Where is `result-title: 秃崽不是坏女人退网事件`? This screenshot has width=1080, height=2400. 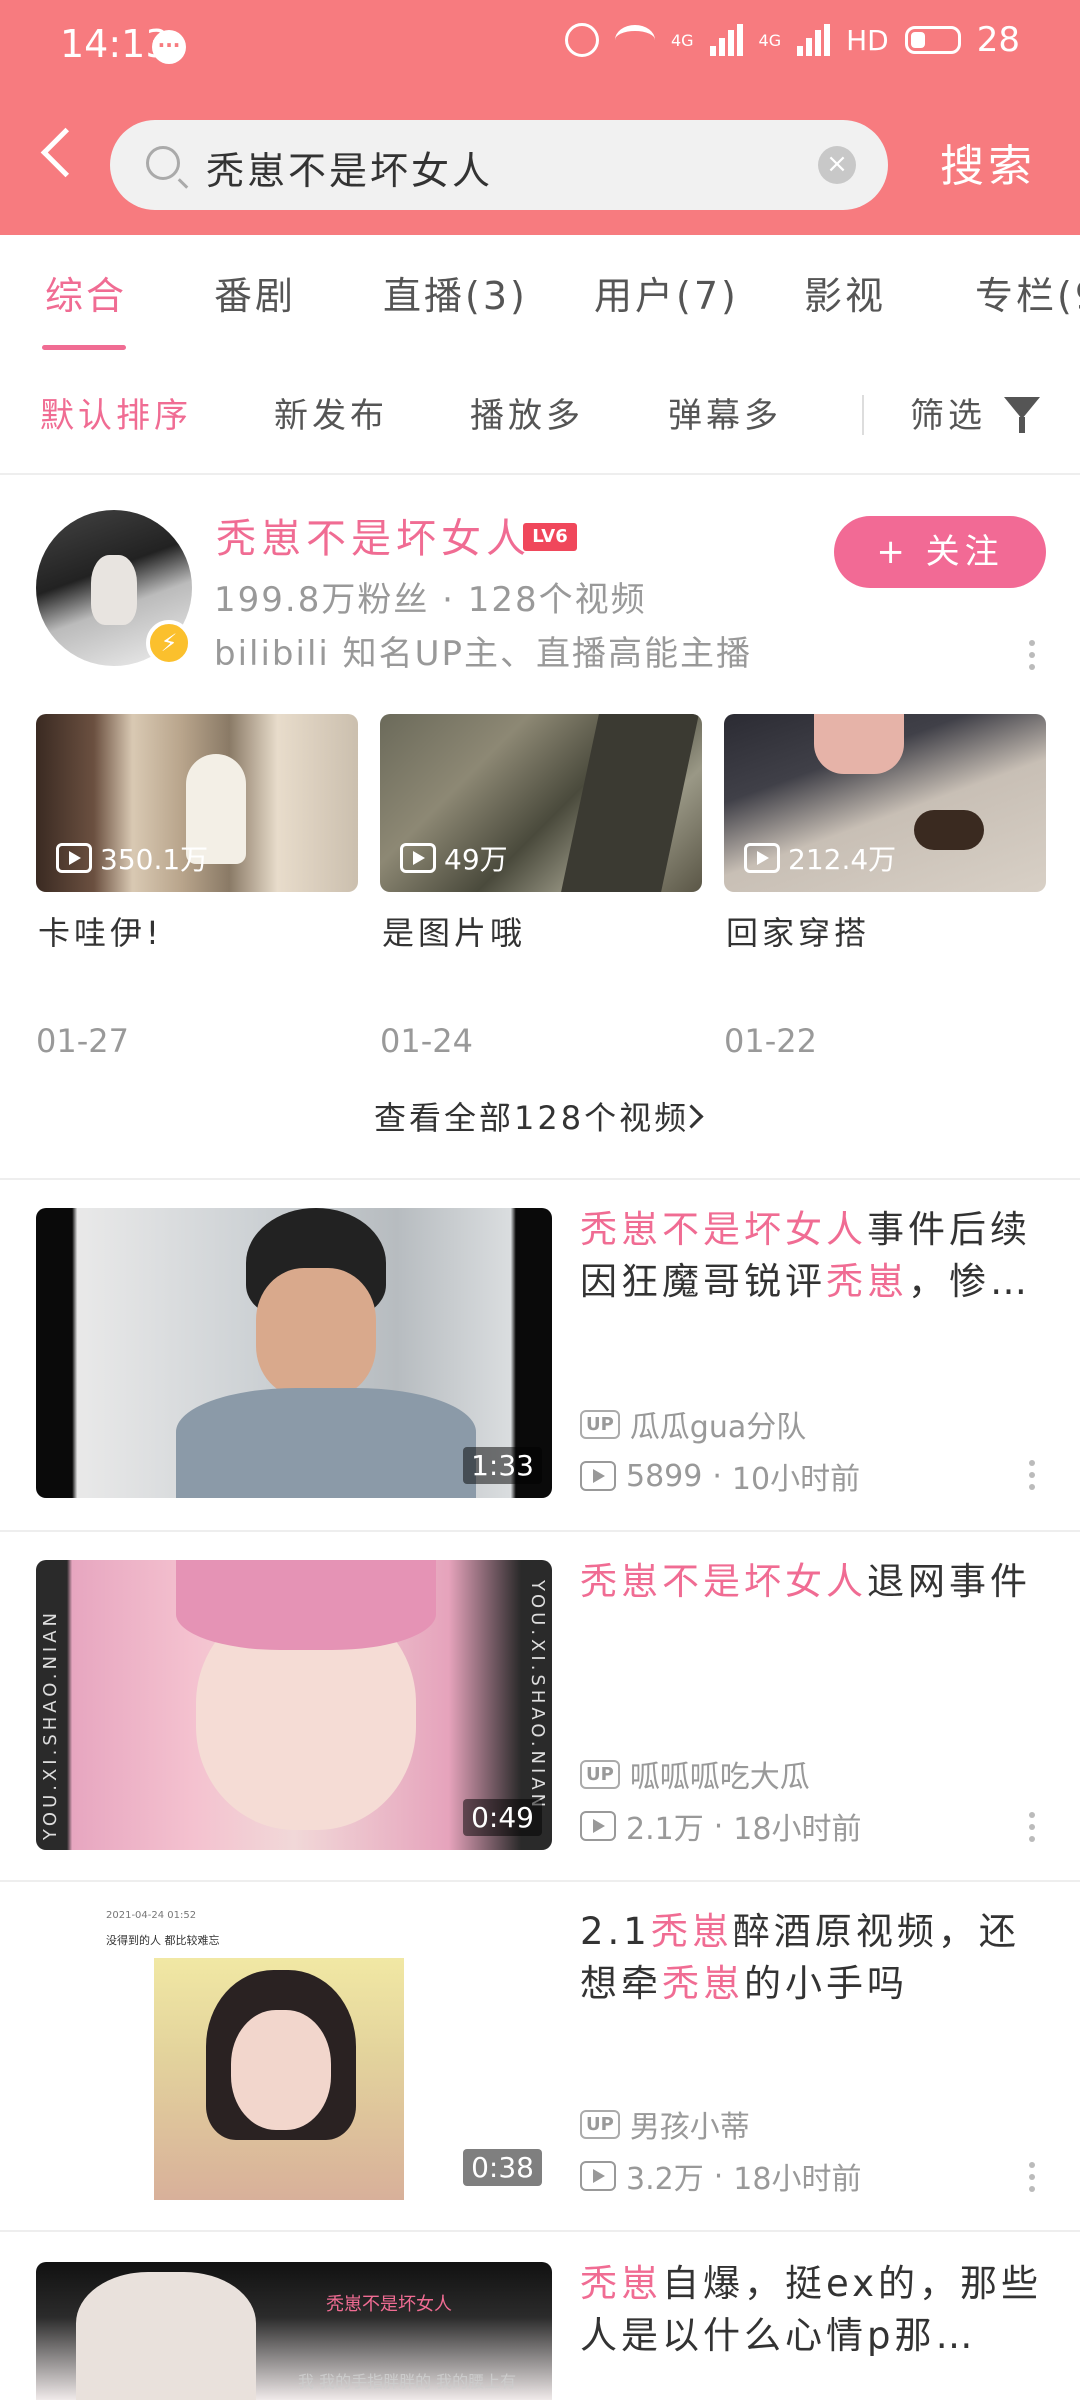
result-title: 秃崽不是坏女人退网事件 is located at coordinates (815, 1582).